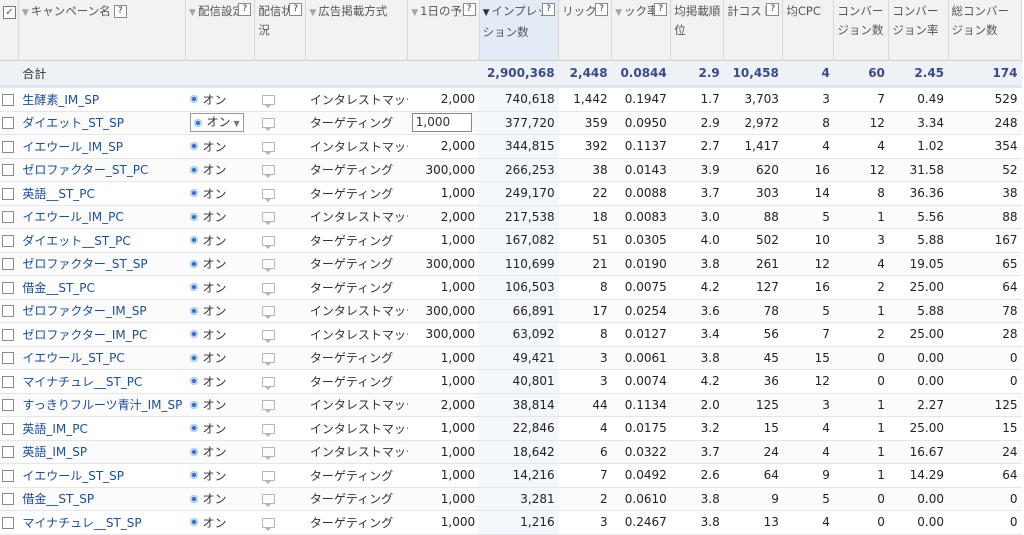 Image resolution: width=1024 pixels, height=535 pixels. Describe the element at coordinates (58, 499) in the screenshot. I see `campaign-name-link: 借金__ST_SP` at that location.